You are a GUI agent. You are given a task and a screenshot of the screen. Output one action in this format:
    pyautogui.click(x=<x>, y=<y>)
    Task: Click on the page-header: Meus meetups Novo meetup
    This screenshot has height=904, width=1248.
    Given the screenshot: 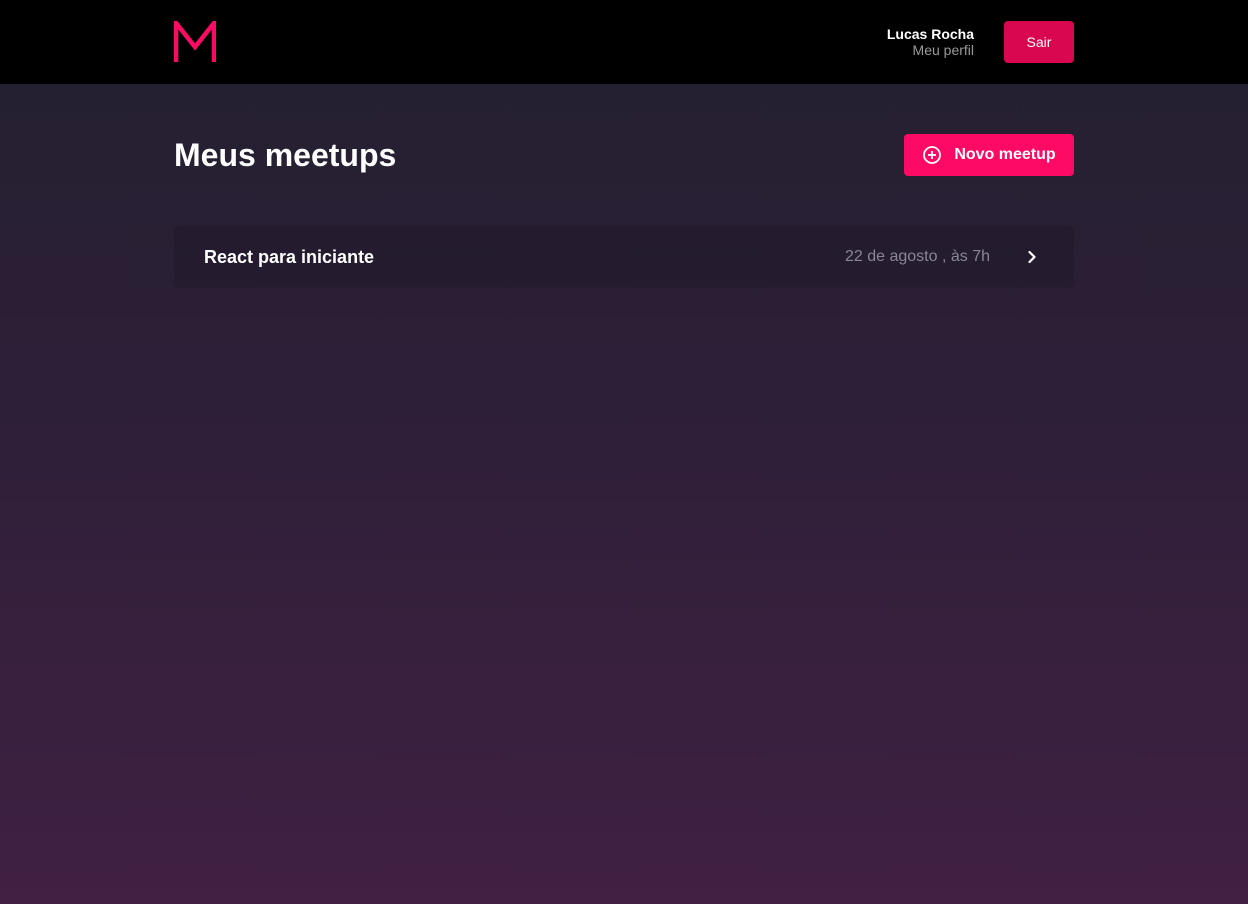 What is the action you would take?
    pyautogui.click(x=624, y=155)
    